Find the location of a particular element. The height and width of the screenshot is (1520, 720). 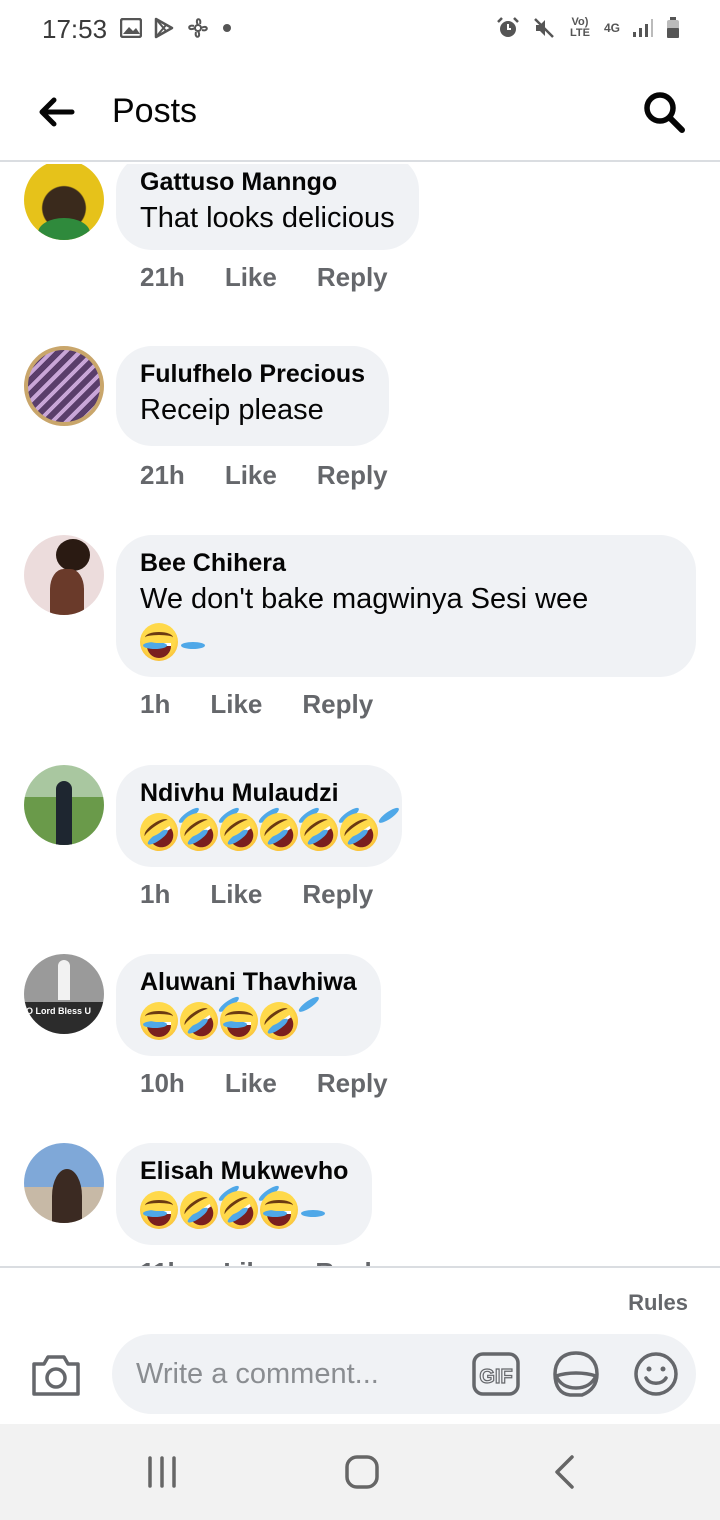

4g-icon: 4G is located at coordinates (611, 28).